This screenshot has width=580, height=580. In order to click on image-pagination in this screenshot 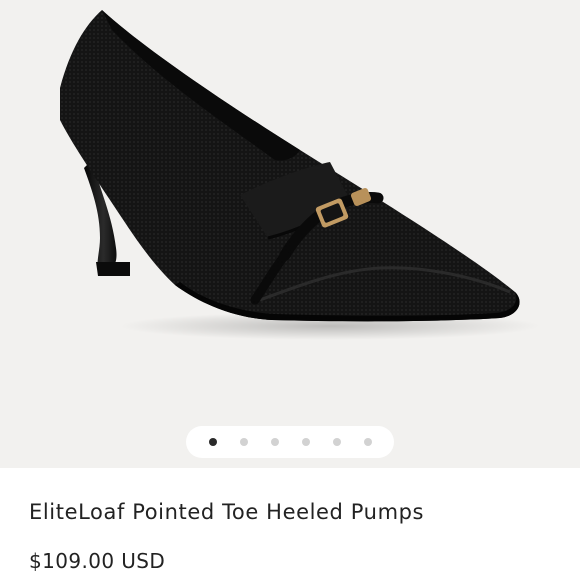, I will do `click(290, 442)`.